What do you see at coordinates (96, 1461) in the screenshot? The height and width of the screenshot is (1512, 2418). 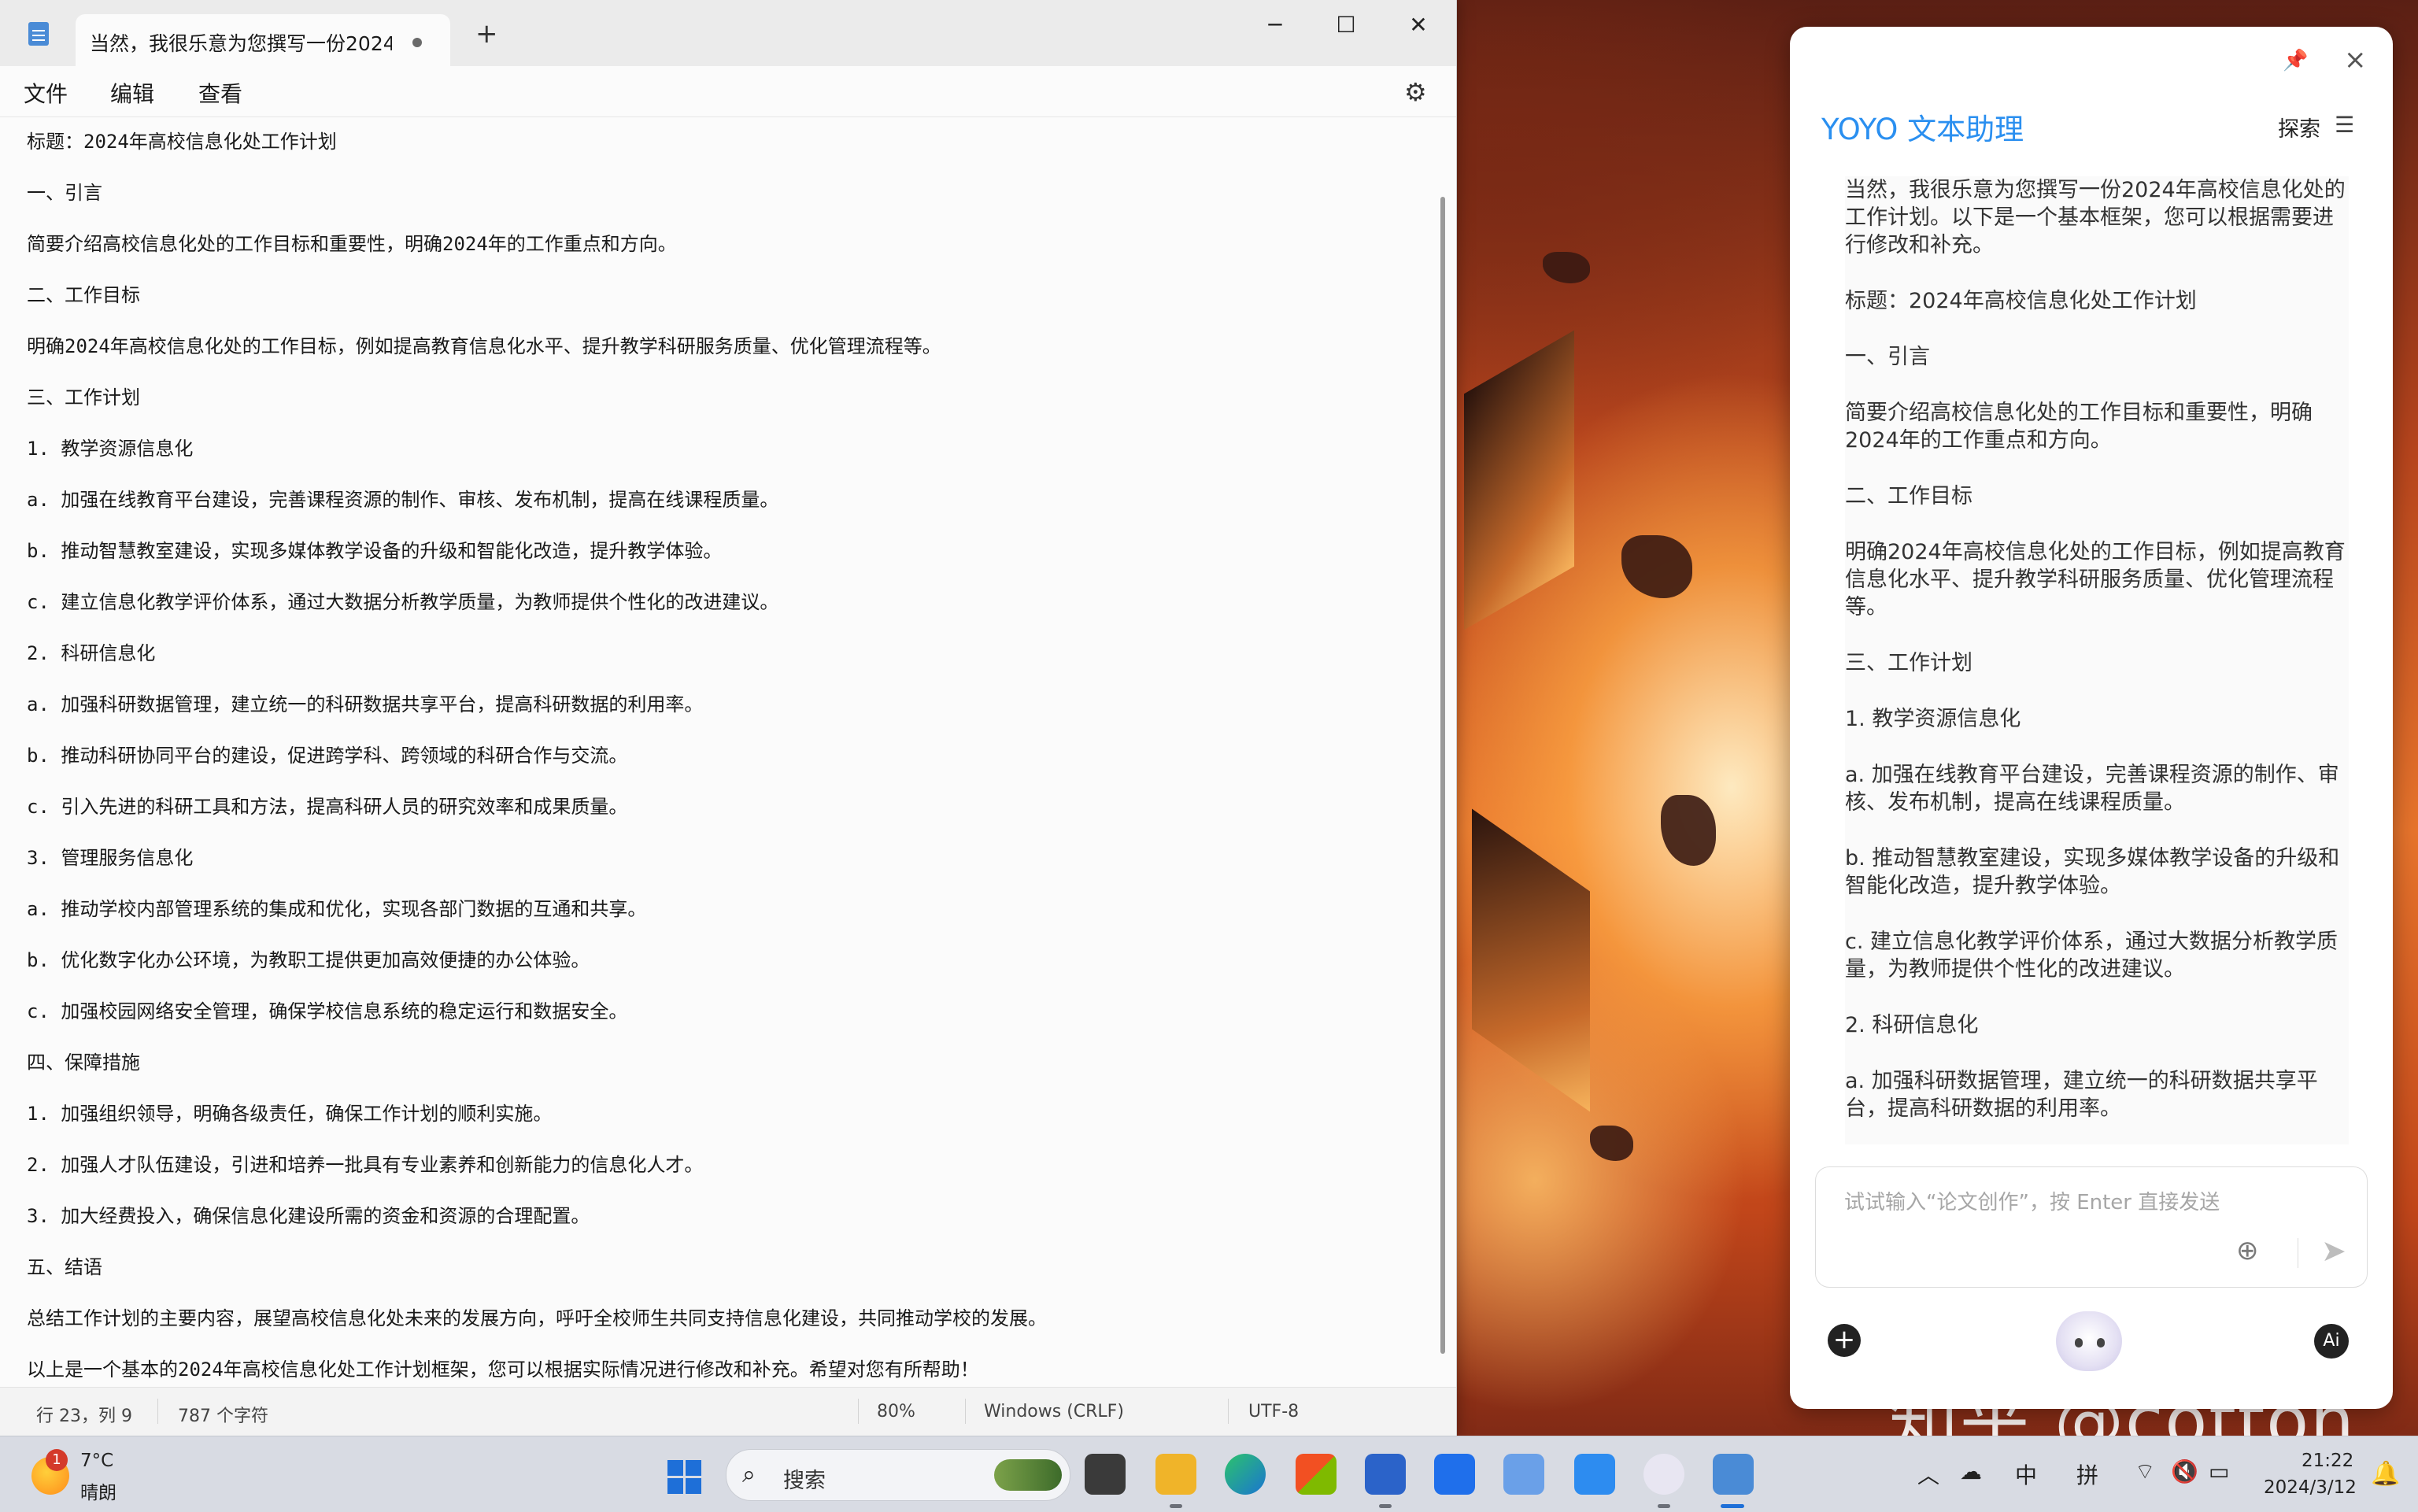 I see `weather-temperature: 7°C` at bounding box center [96, 1461].